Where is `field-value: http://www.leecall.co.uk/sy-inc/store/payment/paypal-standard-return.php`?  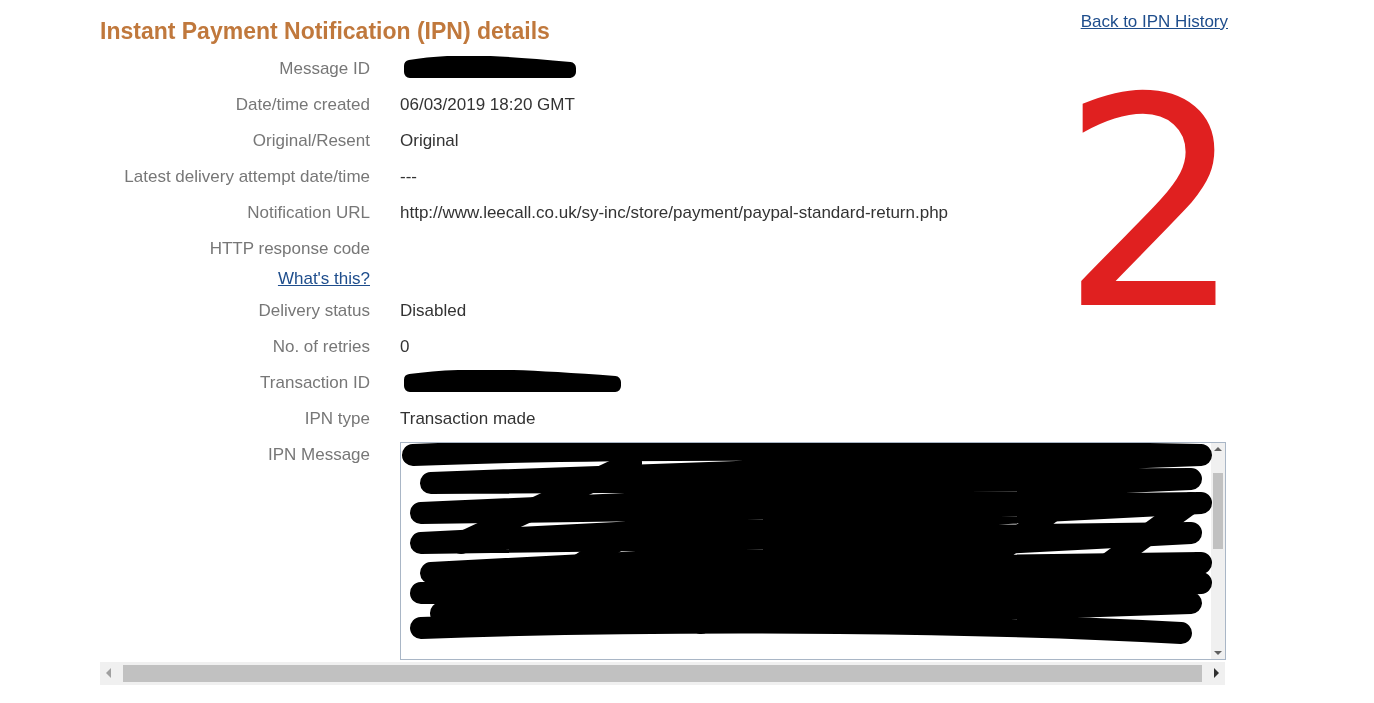 field-value: http://www.leecall.co.uk/sy-inc/store/payment/paypal-standard-return.php is located at coordinates (674, 212).